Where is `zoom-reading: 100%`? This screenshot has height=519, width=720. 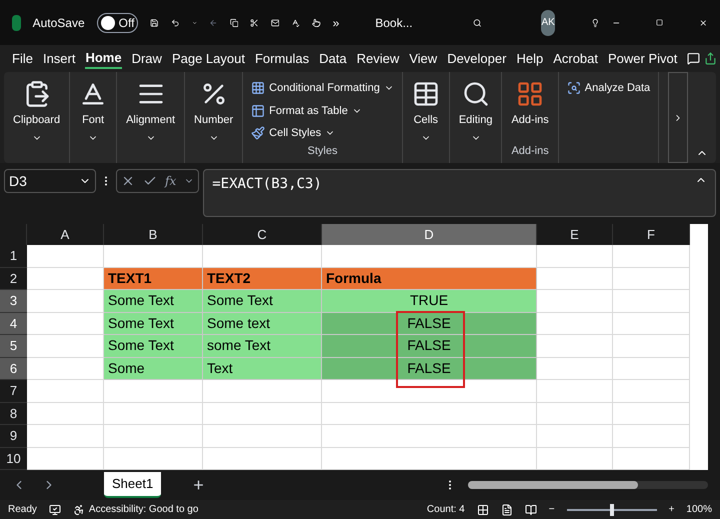
zoom-reading: 100% is located at coordinates (699, 510).